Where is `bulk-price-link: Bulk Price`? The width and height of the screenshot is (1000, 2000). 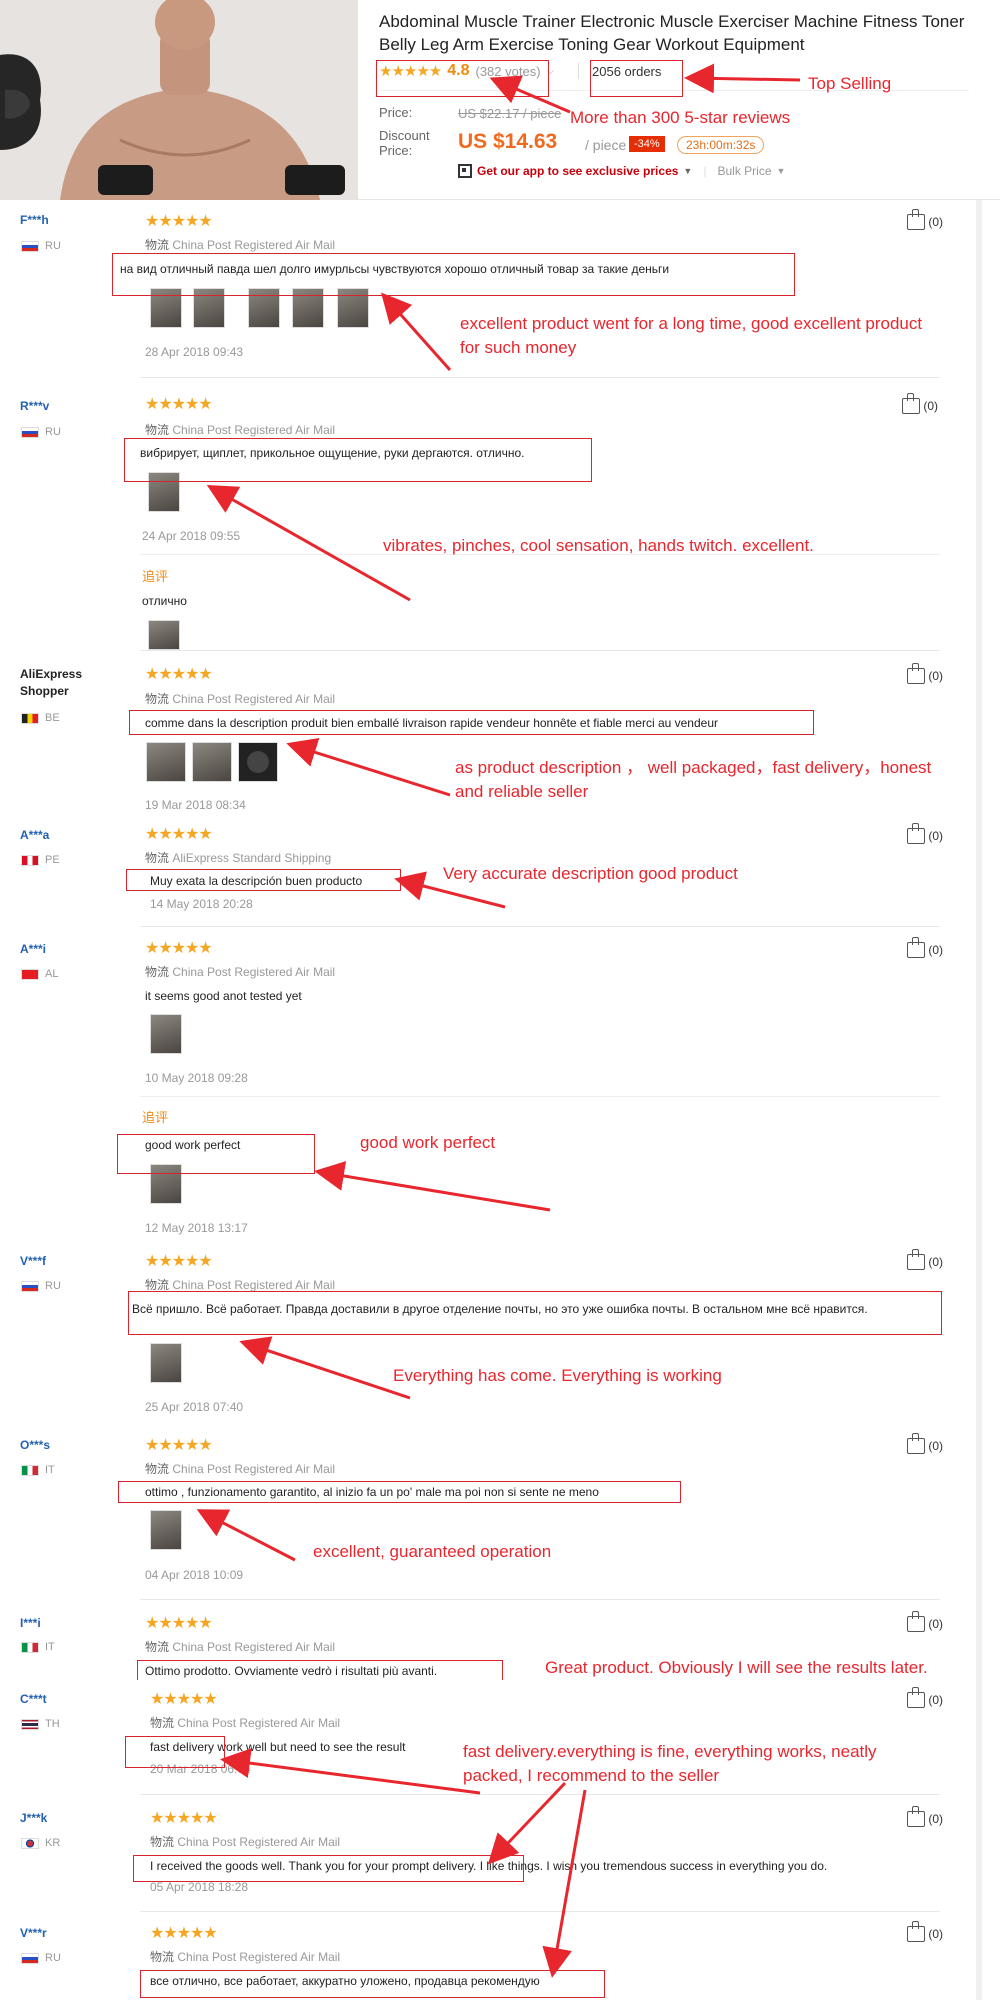
bulk-price-link: Bulk Price is located at coordinates (744, 171).